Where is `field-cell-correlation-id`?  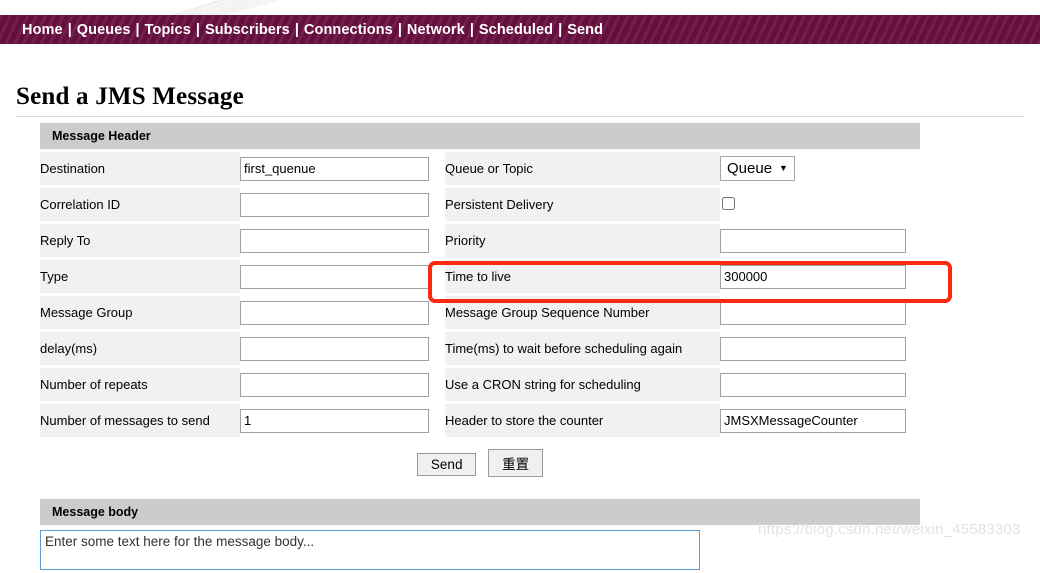 field-cell-correlation-id is located at coordinates (342, 204).